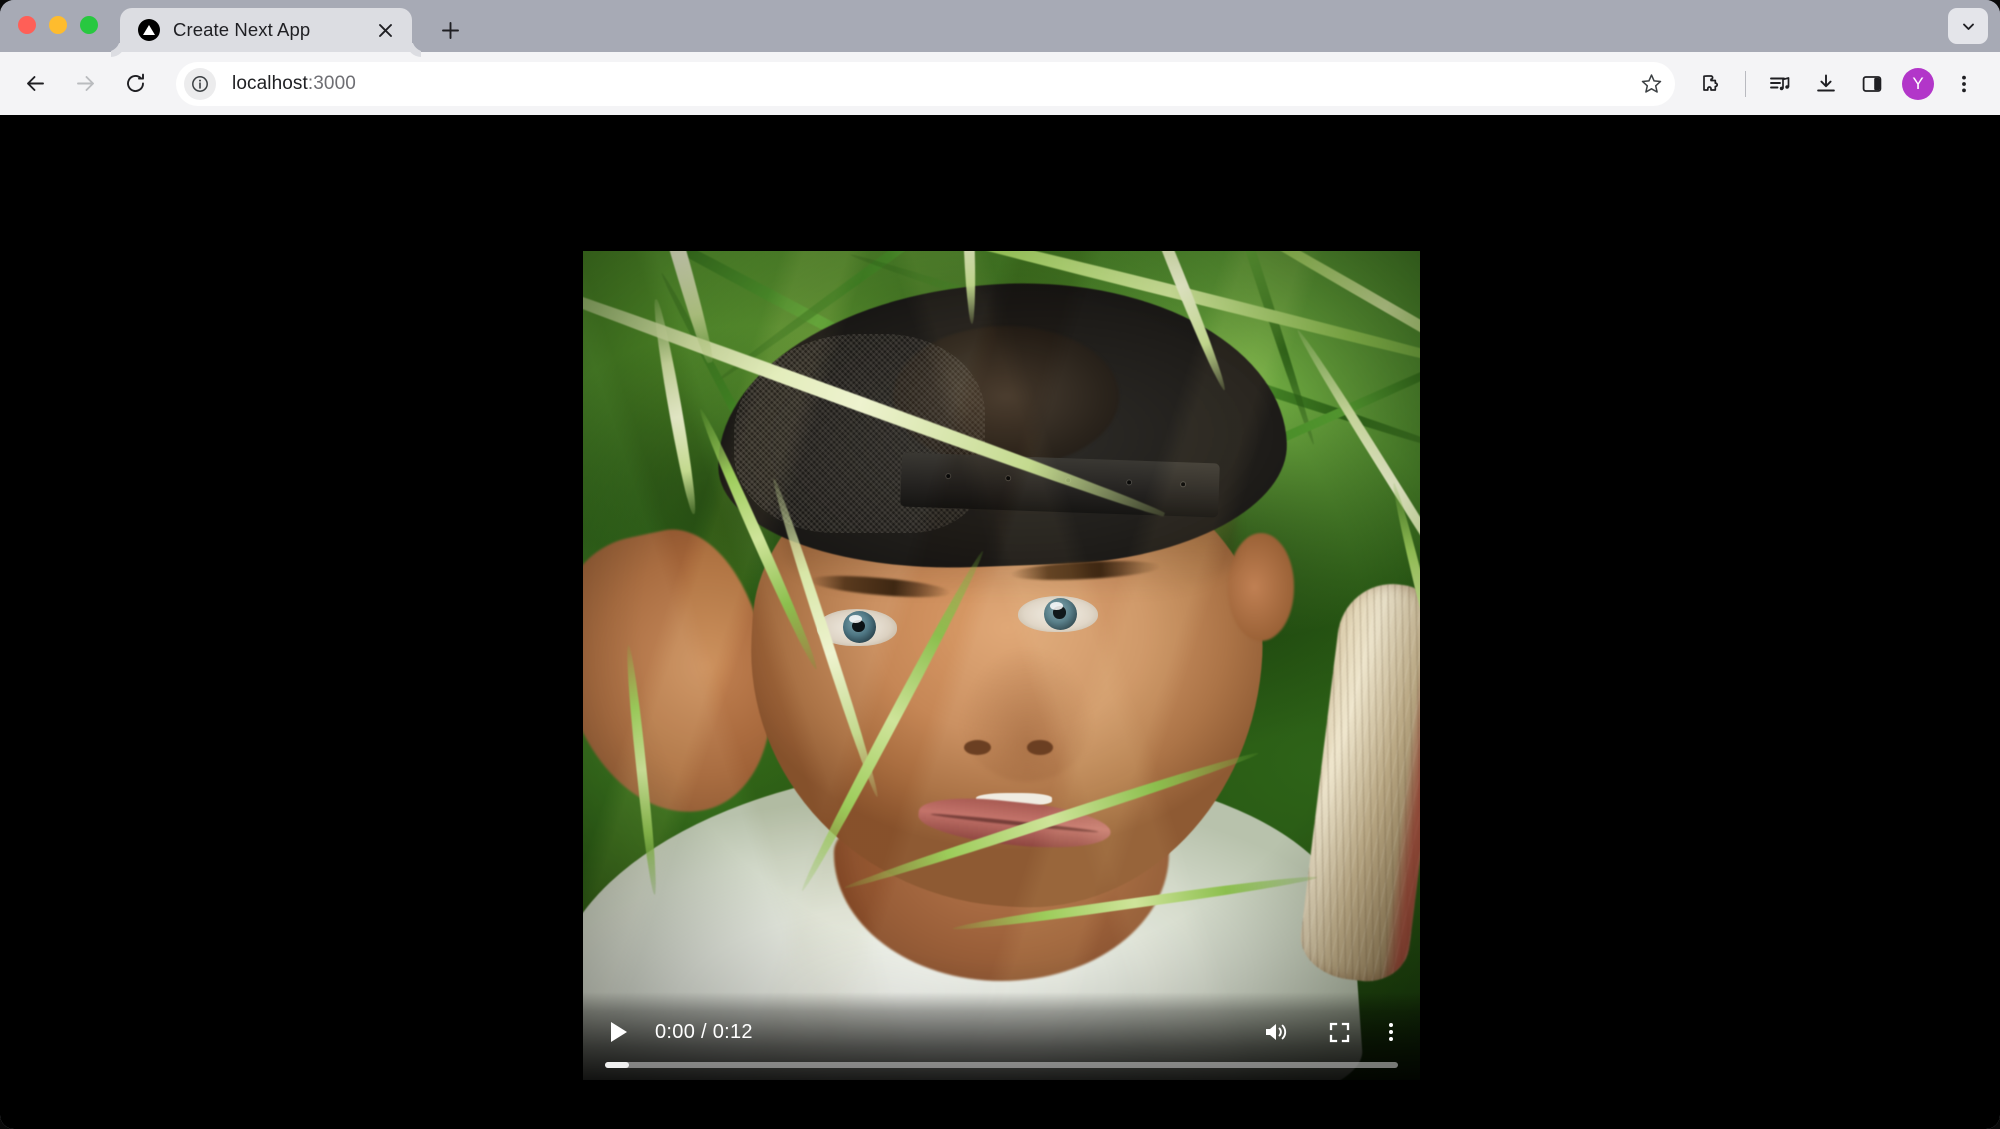 This screenshot has width=2000, height=1129. I want to click on puzzle-piece-icon, so click(1711, 84).